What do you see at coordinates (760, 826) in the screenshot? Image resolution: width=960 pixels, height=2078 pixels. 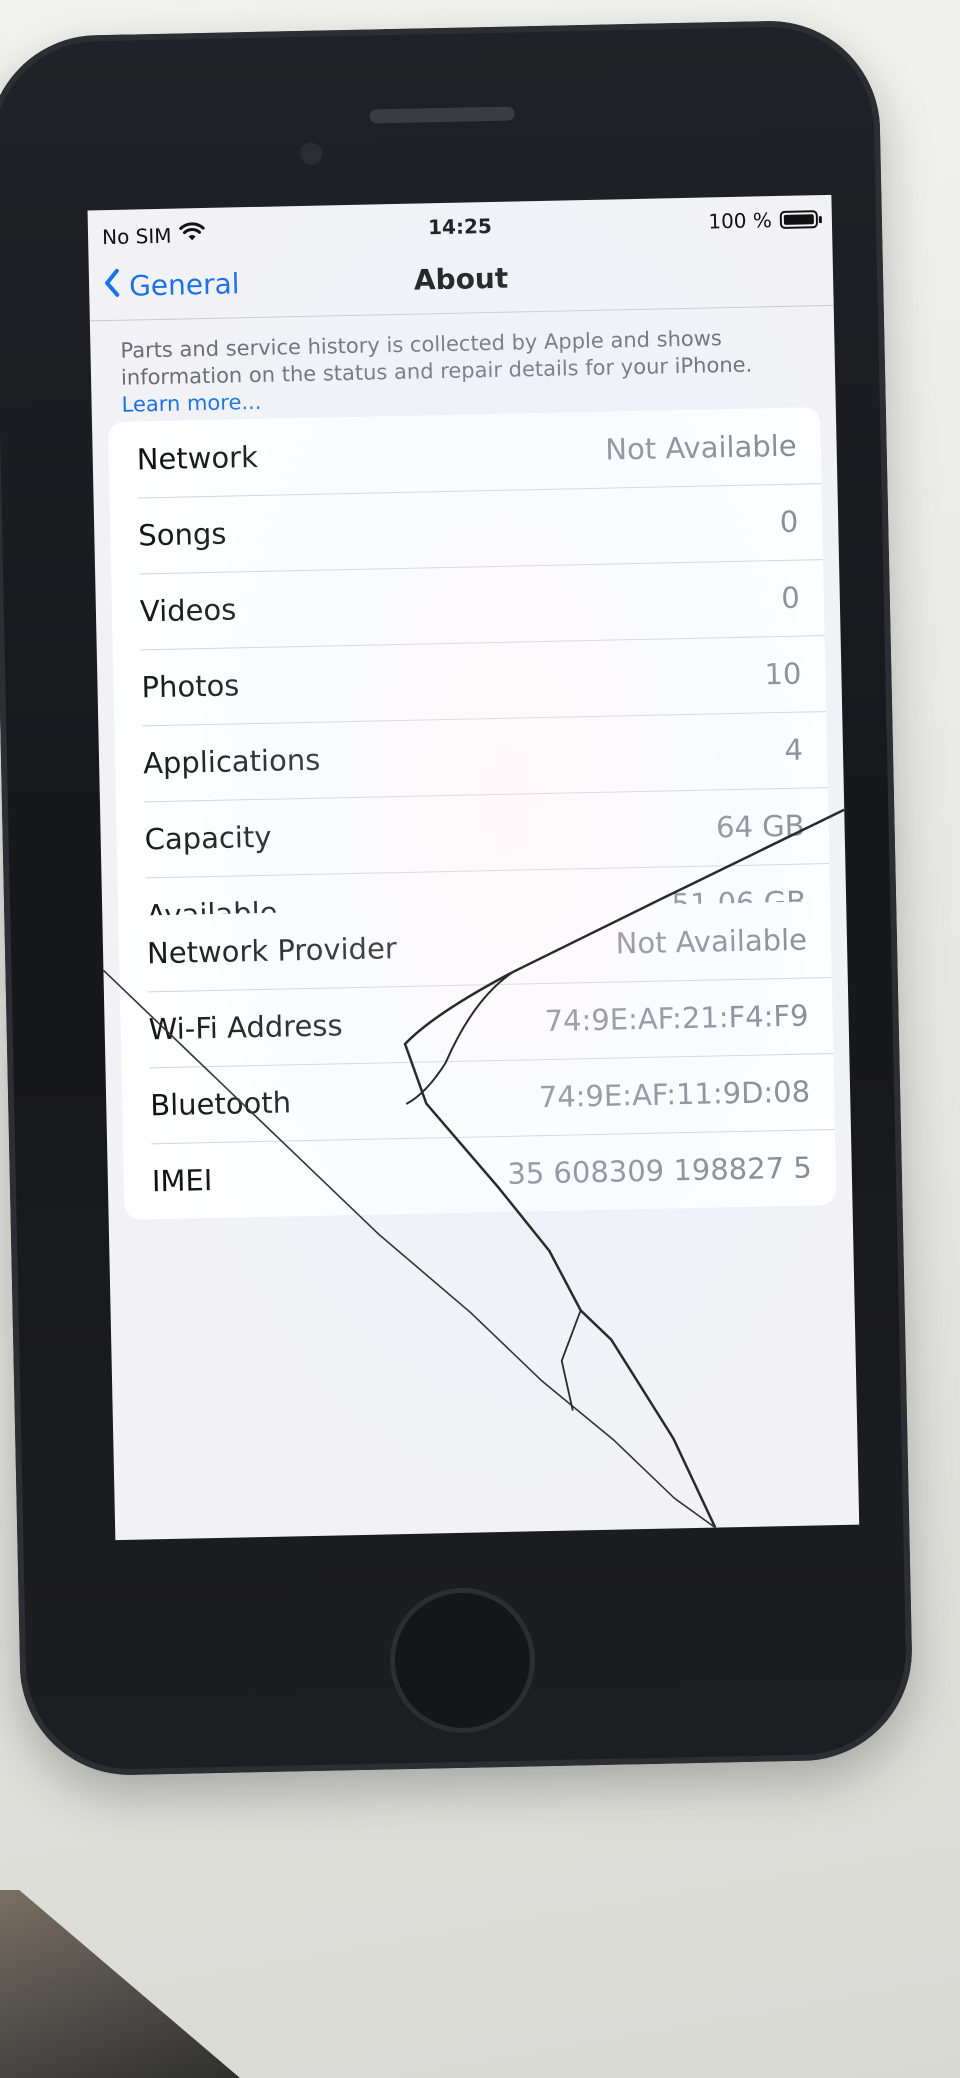 I see `row-value: 64 GB` at bounding box center [760, 826].